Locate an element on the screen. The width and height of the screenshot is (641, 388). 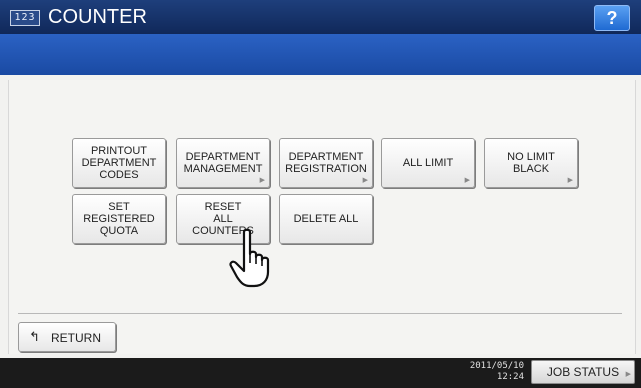
button-label: PRINTOUT DEPARTMENT CODES is located at coordinates (119, 163).